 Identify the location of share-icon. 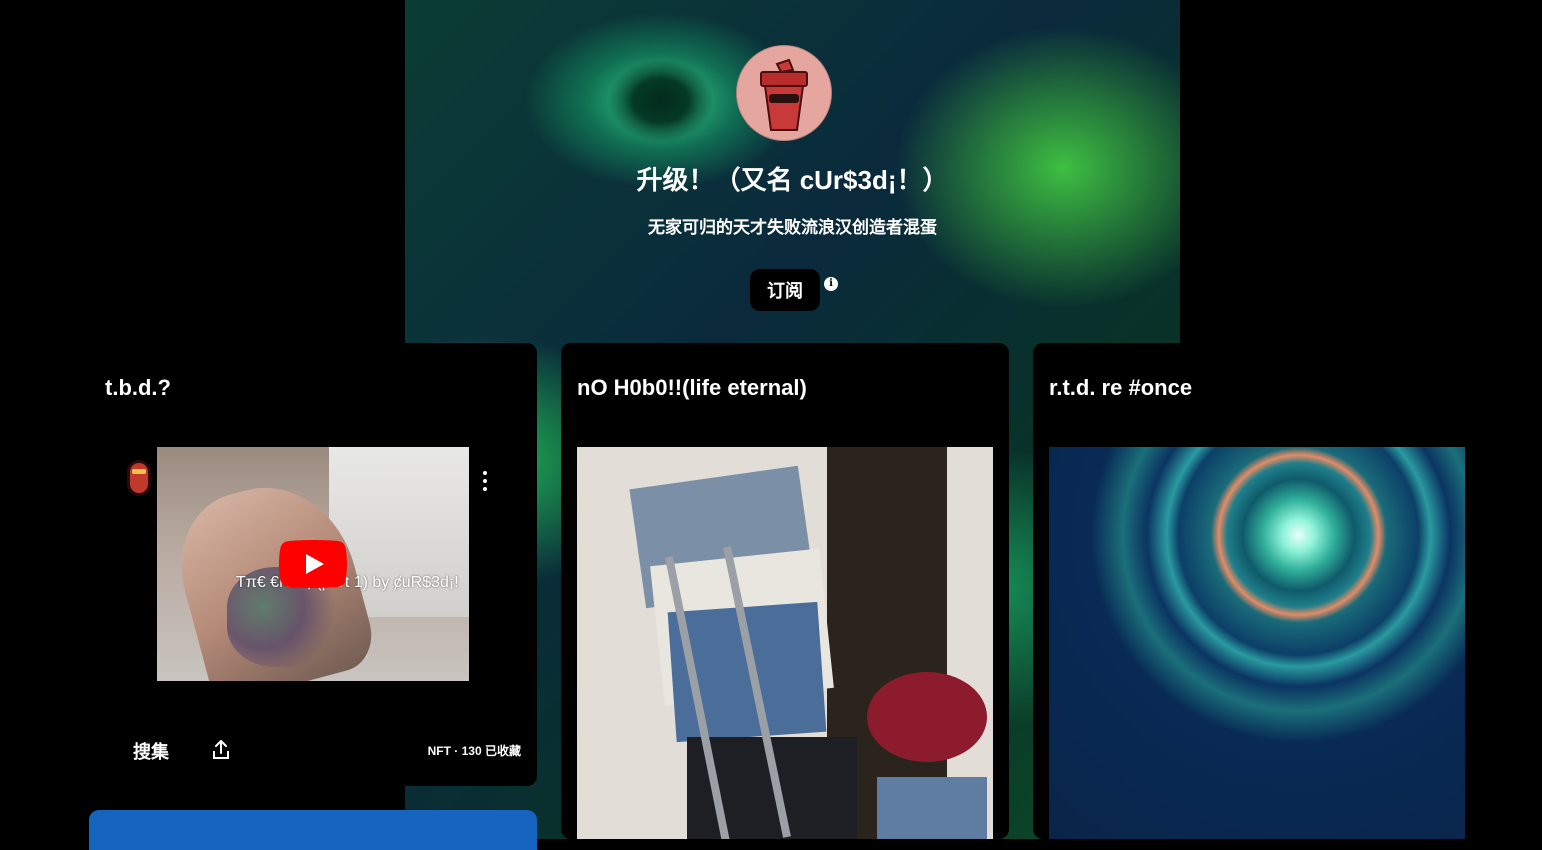
(221, 750).